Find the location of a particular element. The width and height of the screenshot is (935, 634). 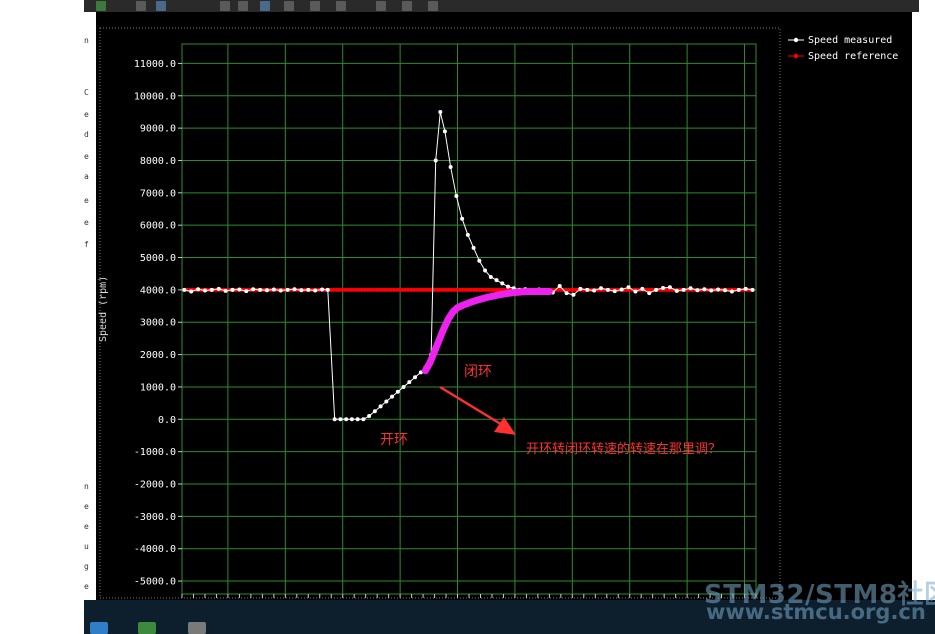

right-panel-fragment is located at coordinates (923, 323).